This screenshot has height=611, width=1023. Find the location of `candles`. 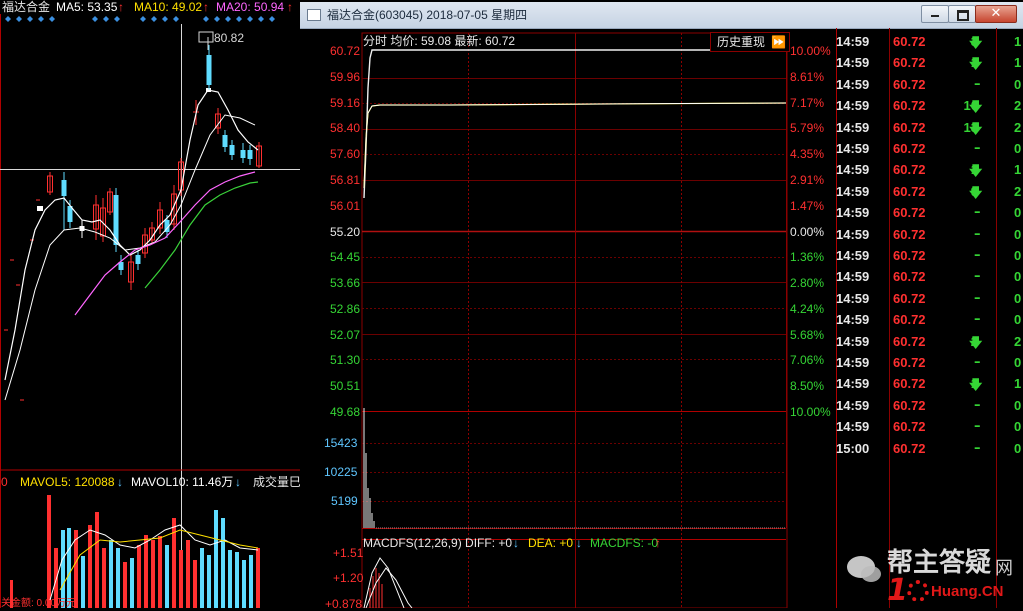

candles is located at coordinates (154, 167).